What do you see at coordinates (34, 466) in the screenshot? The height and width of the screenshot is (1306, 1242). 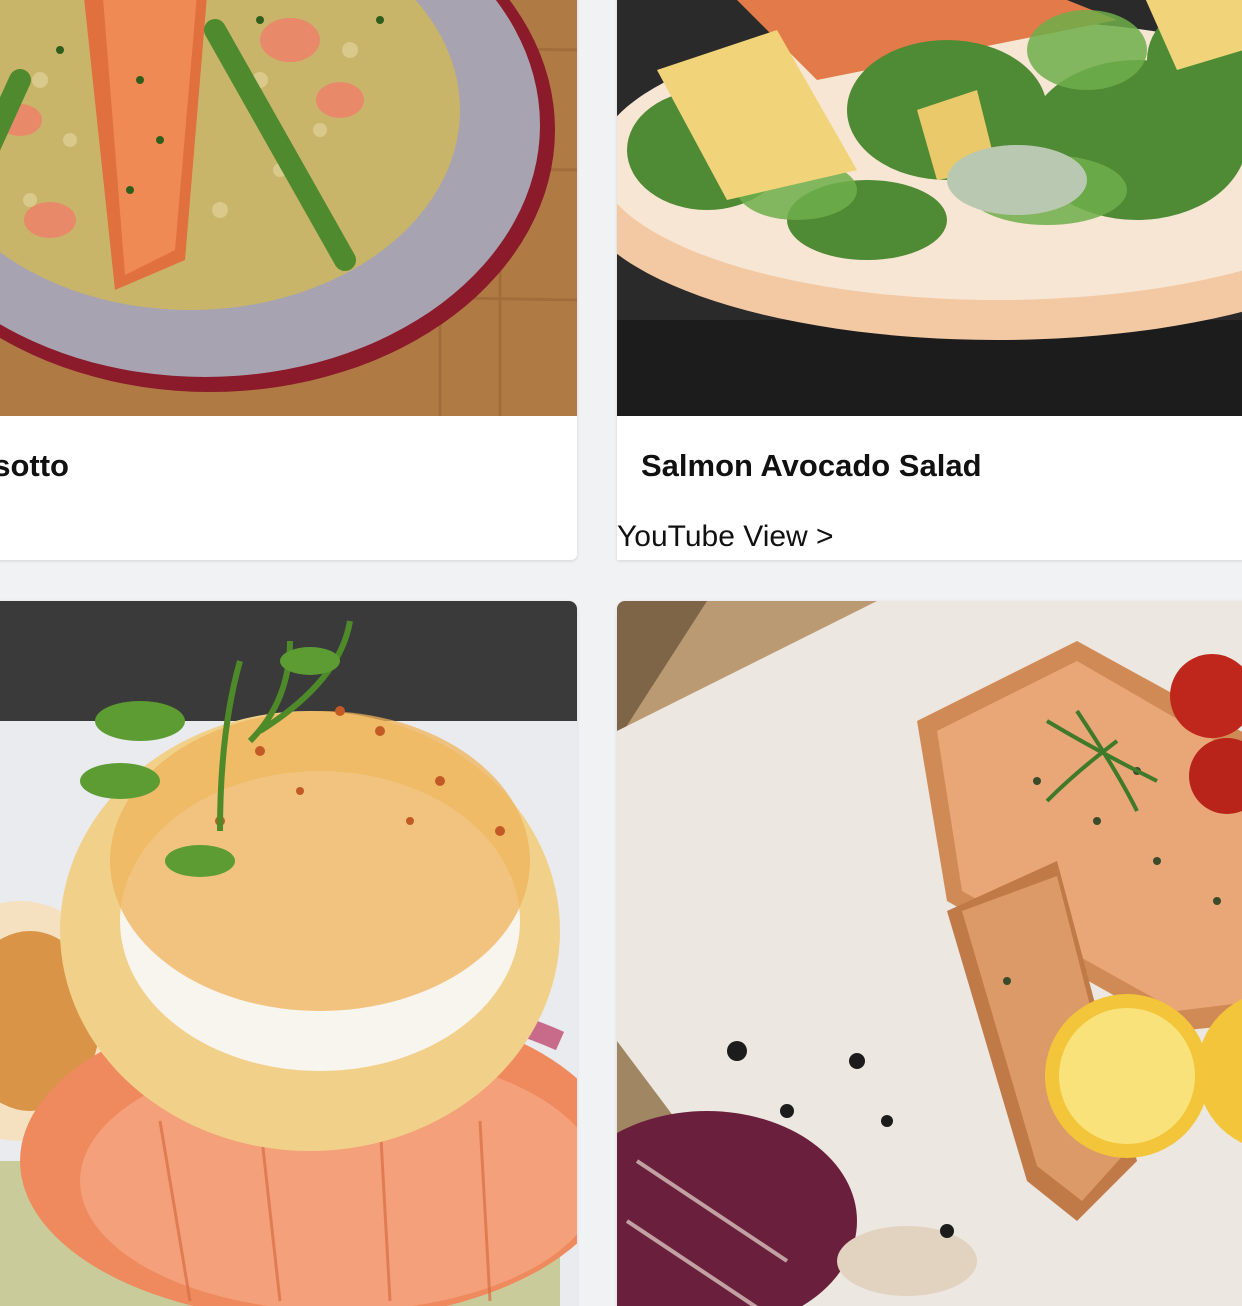 I see `recipe-title: sotto` at bounding box center [34, 466].